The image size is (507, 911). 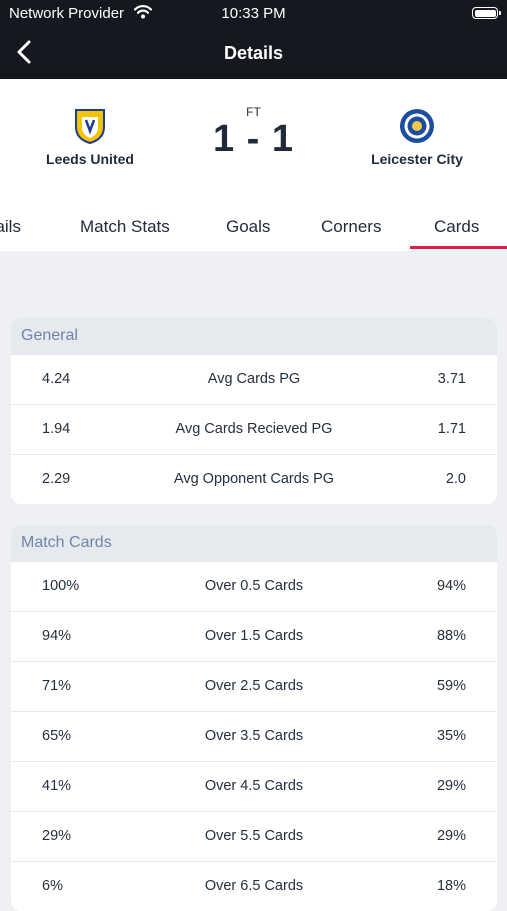 What do you see at coordinates (451, 636) in the screenshot?
I see `away-value: 88%` at bounding box center [451, 636].